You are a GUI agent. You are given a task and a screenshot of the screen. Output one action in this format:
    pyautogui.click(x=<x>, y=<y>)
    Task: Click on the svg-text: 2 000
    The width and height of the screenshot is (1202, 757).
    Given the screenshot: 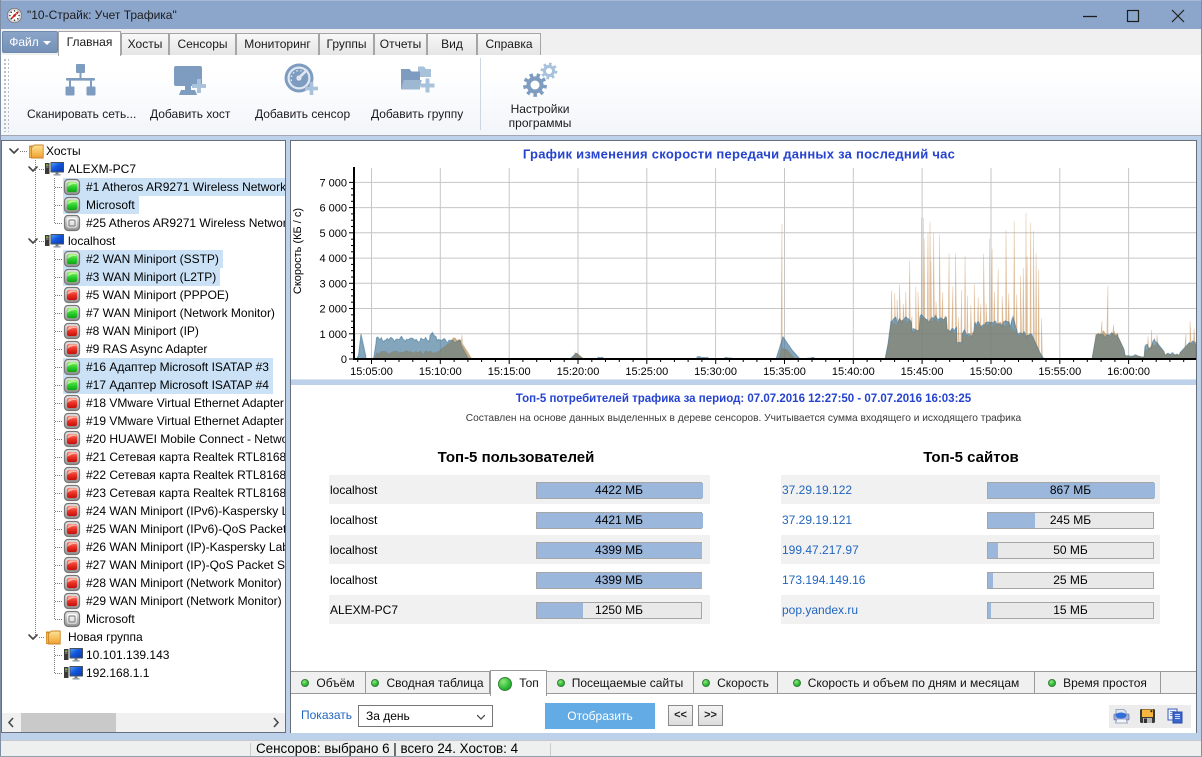 What is the action you would take?
    pyautogui.click(x=333, y=310)
    